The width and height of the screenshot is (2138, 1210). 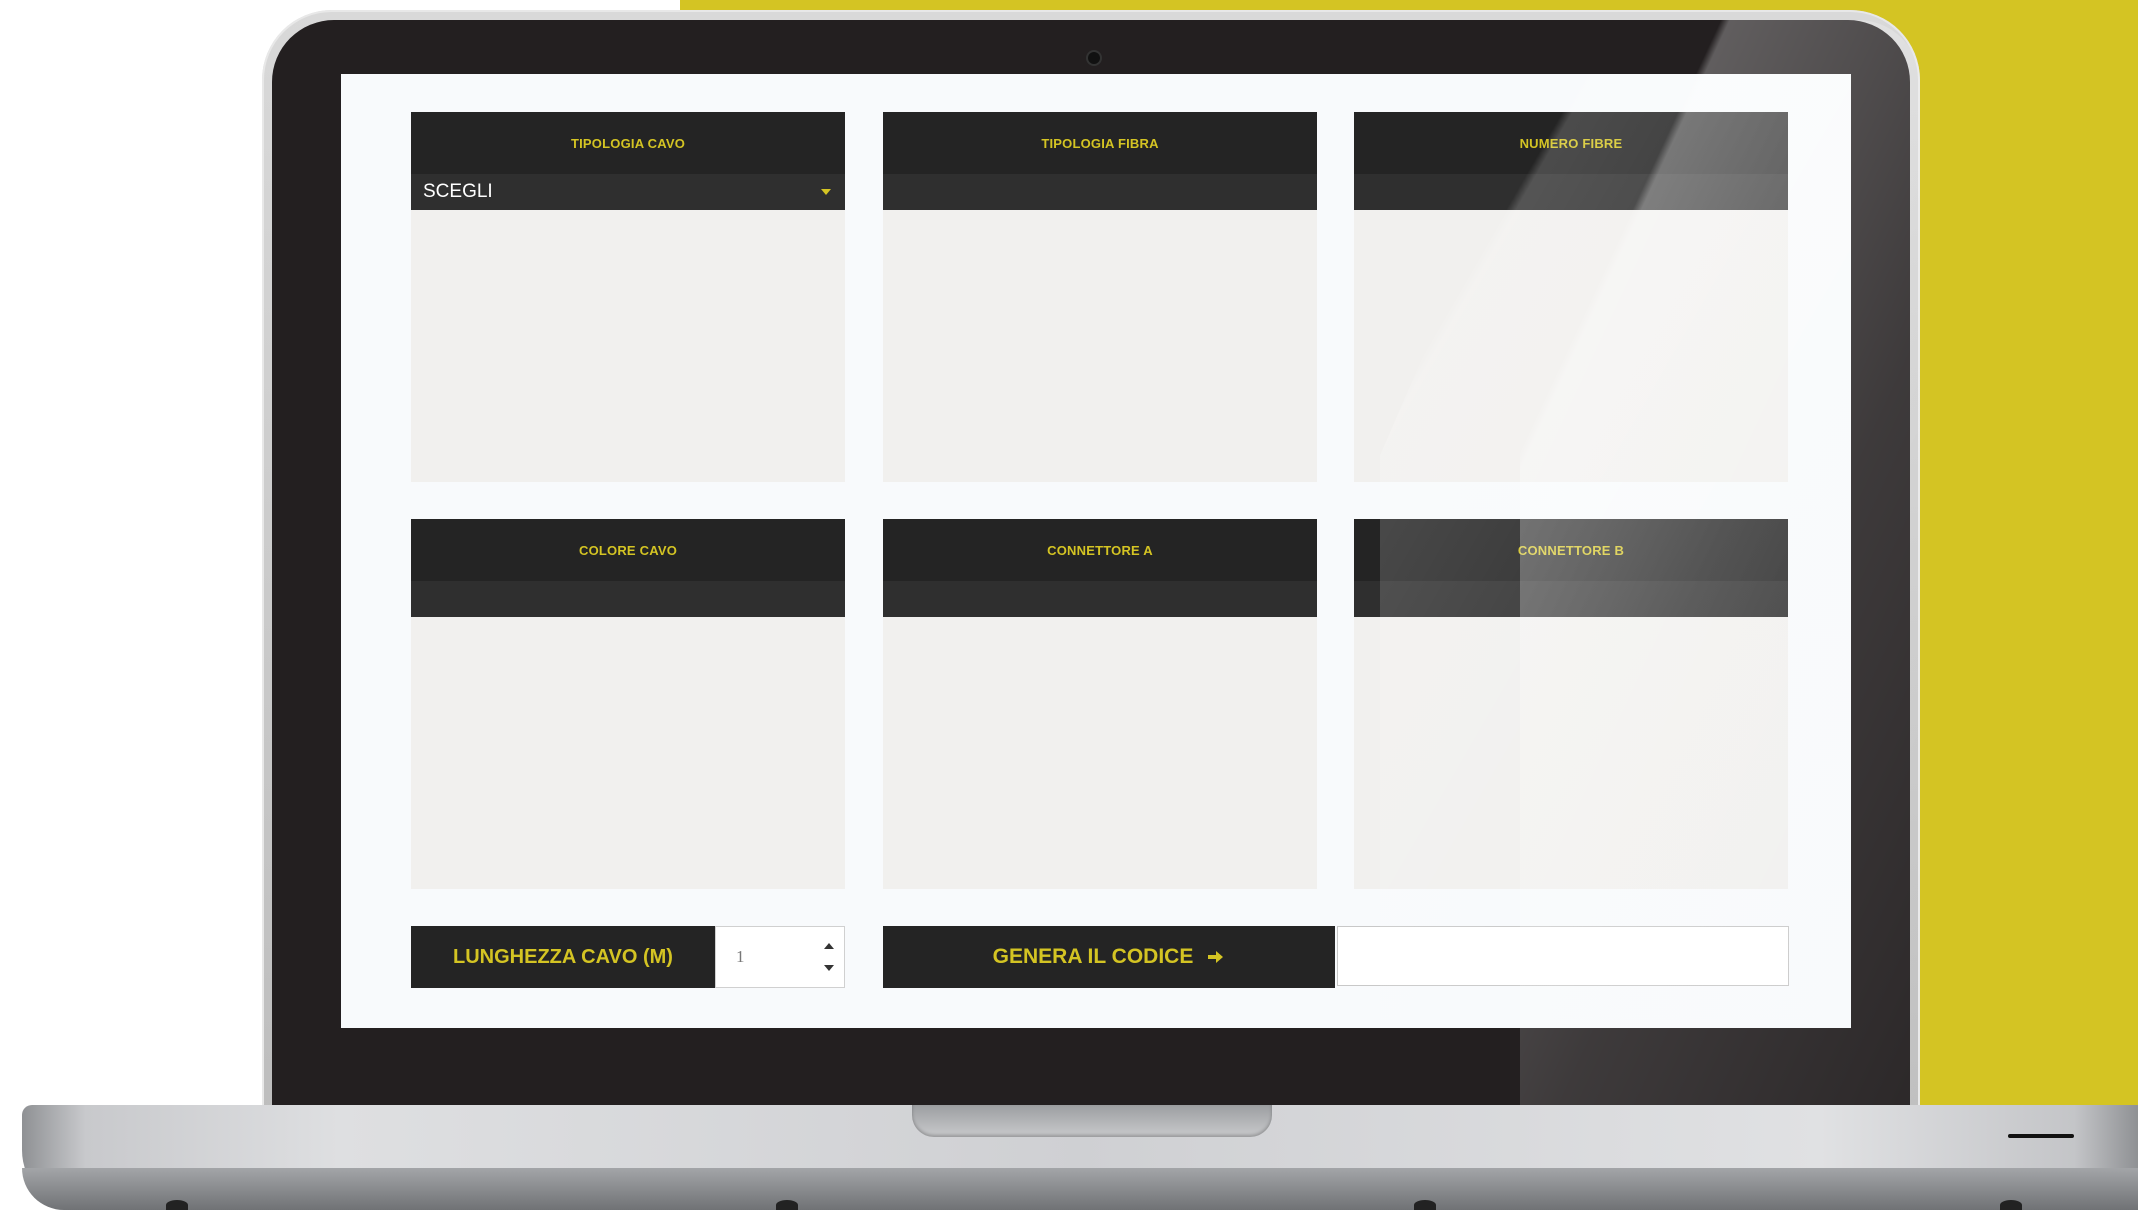 I want to click on panel-numero-fibre: NUMERO FIBRE, so click(x=1571, y=297).